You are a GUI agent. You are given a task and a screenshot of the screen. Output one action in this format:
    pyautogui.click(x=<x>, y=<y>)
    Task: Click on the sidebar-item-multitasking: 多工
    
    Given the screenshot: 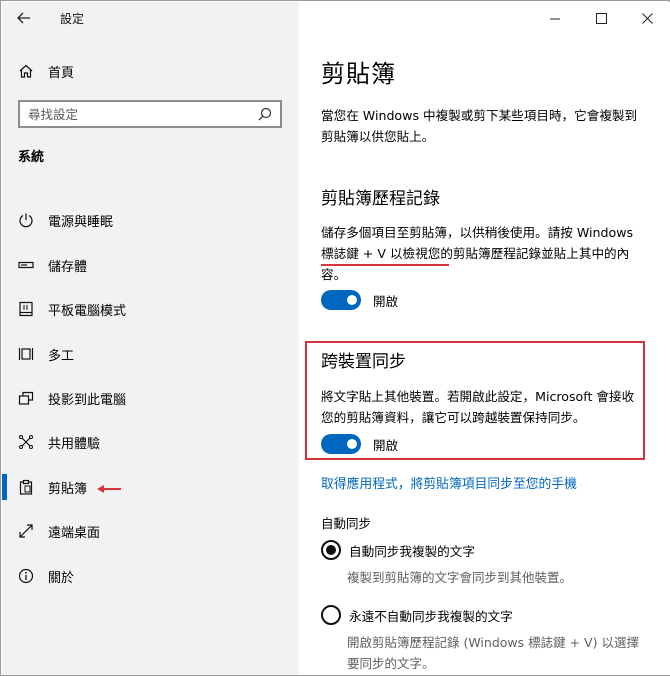 What is the action you would take?
    pyautogui.click(x=150, y=354)
    